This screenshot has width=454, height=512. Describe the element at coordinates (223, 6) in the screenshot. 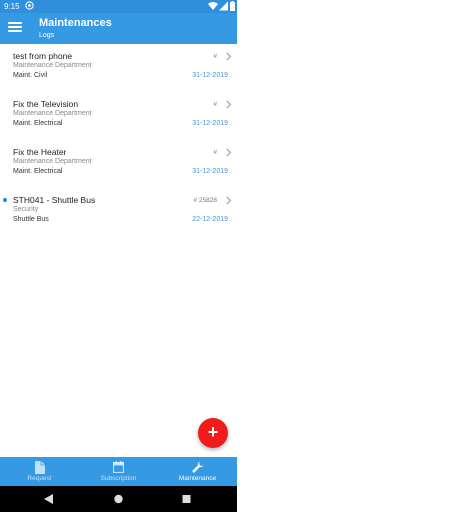

I see `signal-icon` at that location.